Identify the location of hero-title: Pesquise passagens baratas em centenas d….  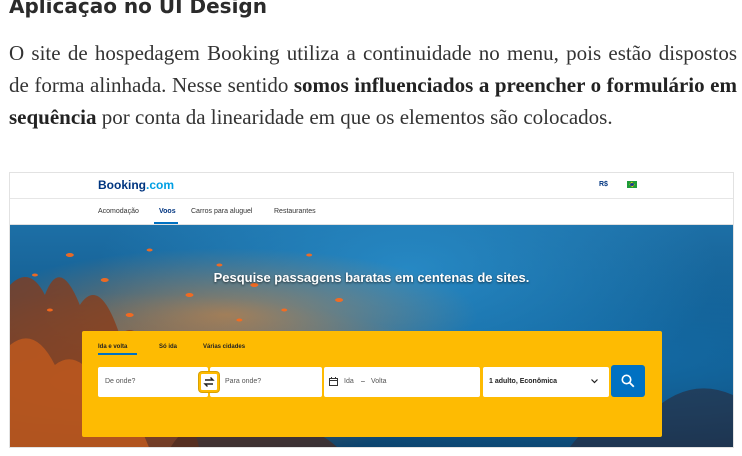
(371, 277).